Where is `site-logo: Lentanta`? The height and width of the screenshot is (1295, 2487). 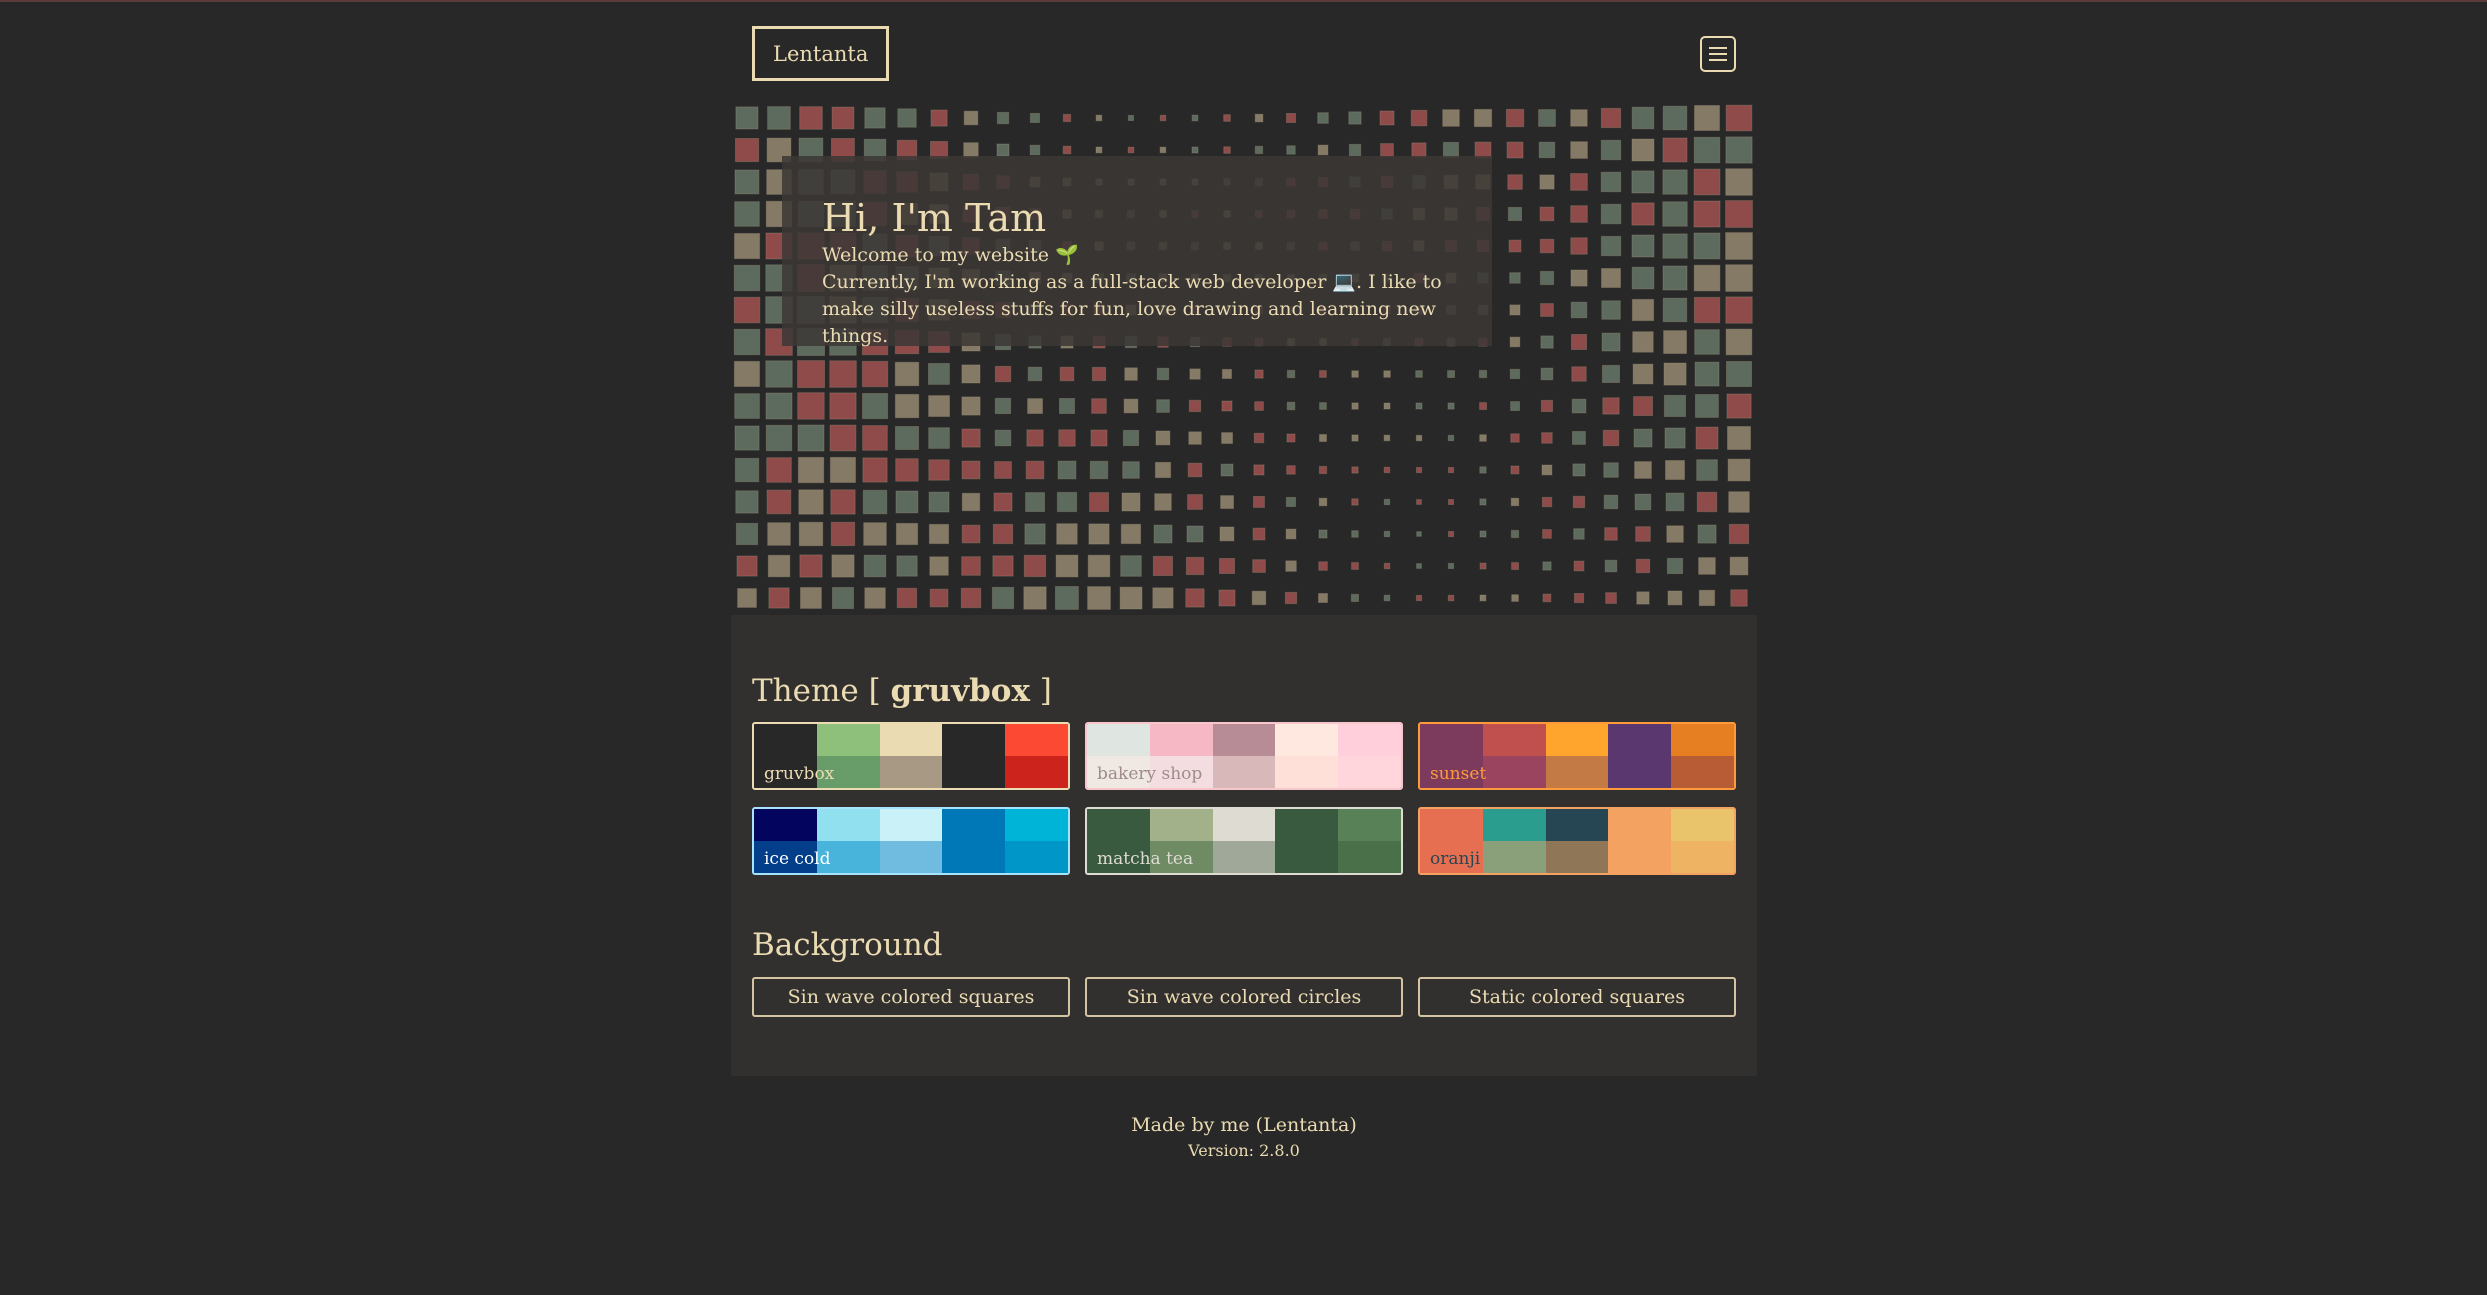
site-logo: Lentanta is located at coordinates (821, 53).